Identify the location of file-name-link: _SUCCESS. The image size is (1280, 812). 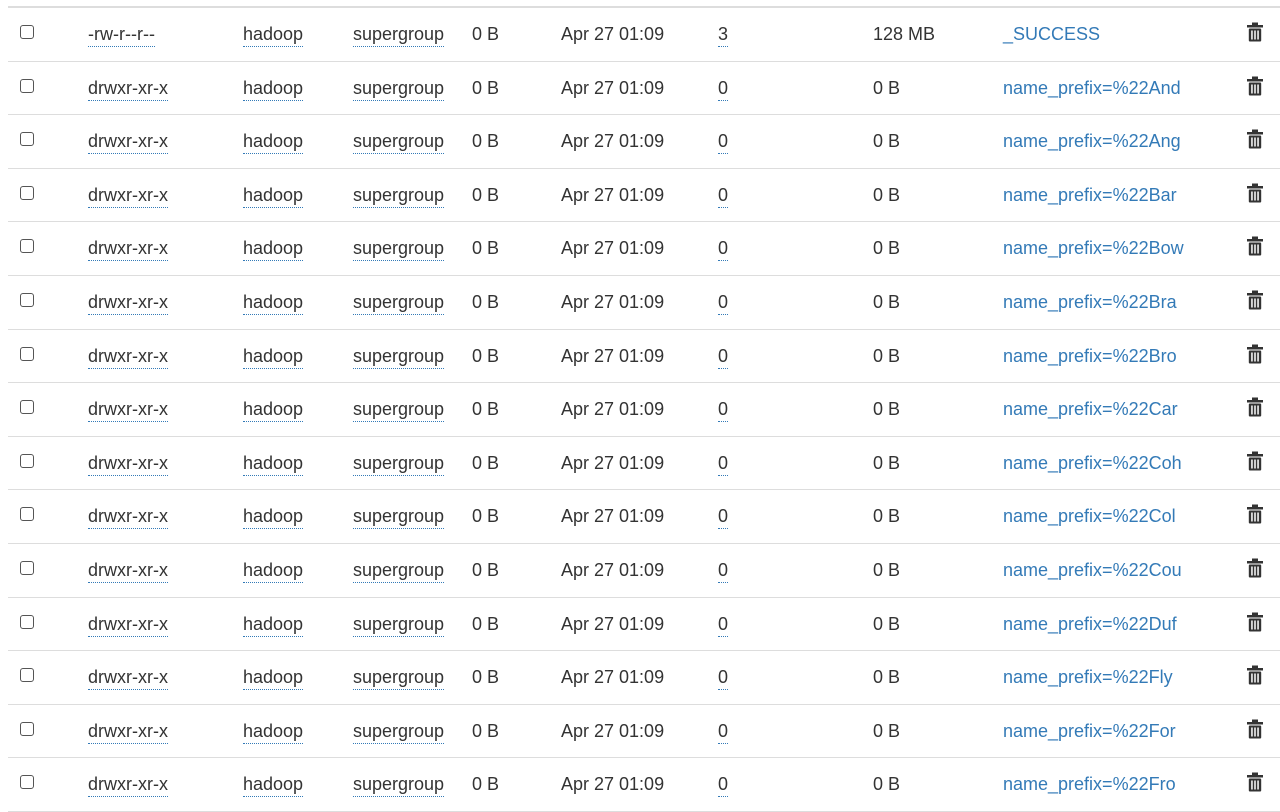
(1051, 34).